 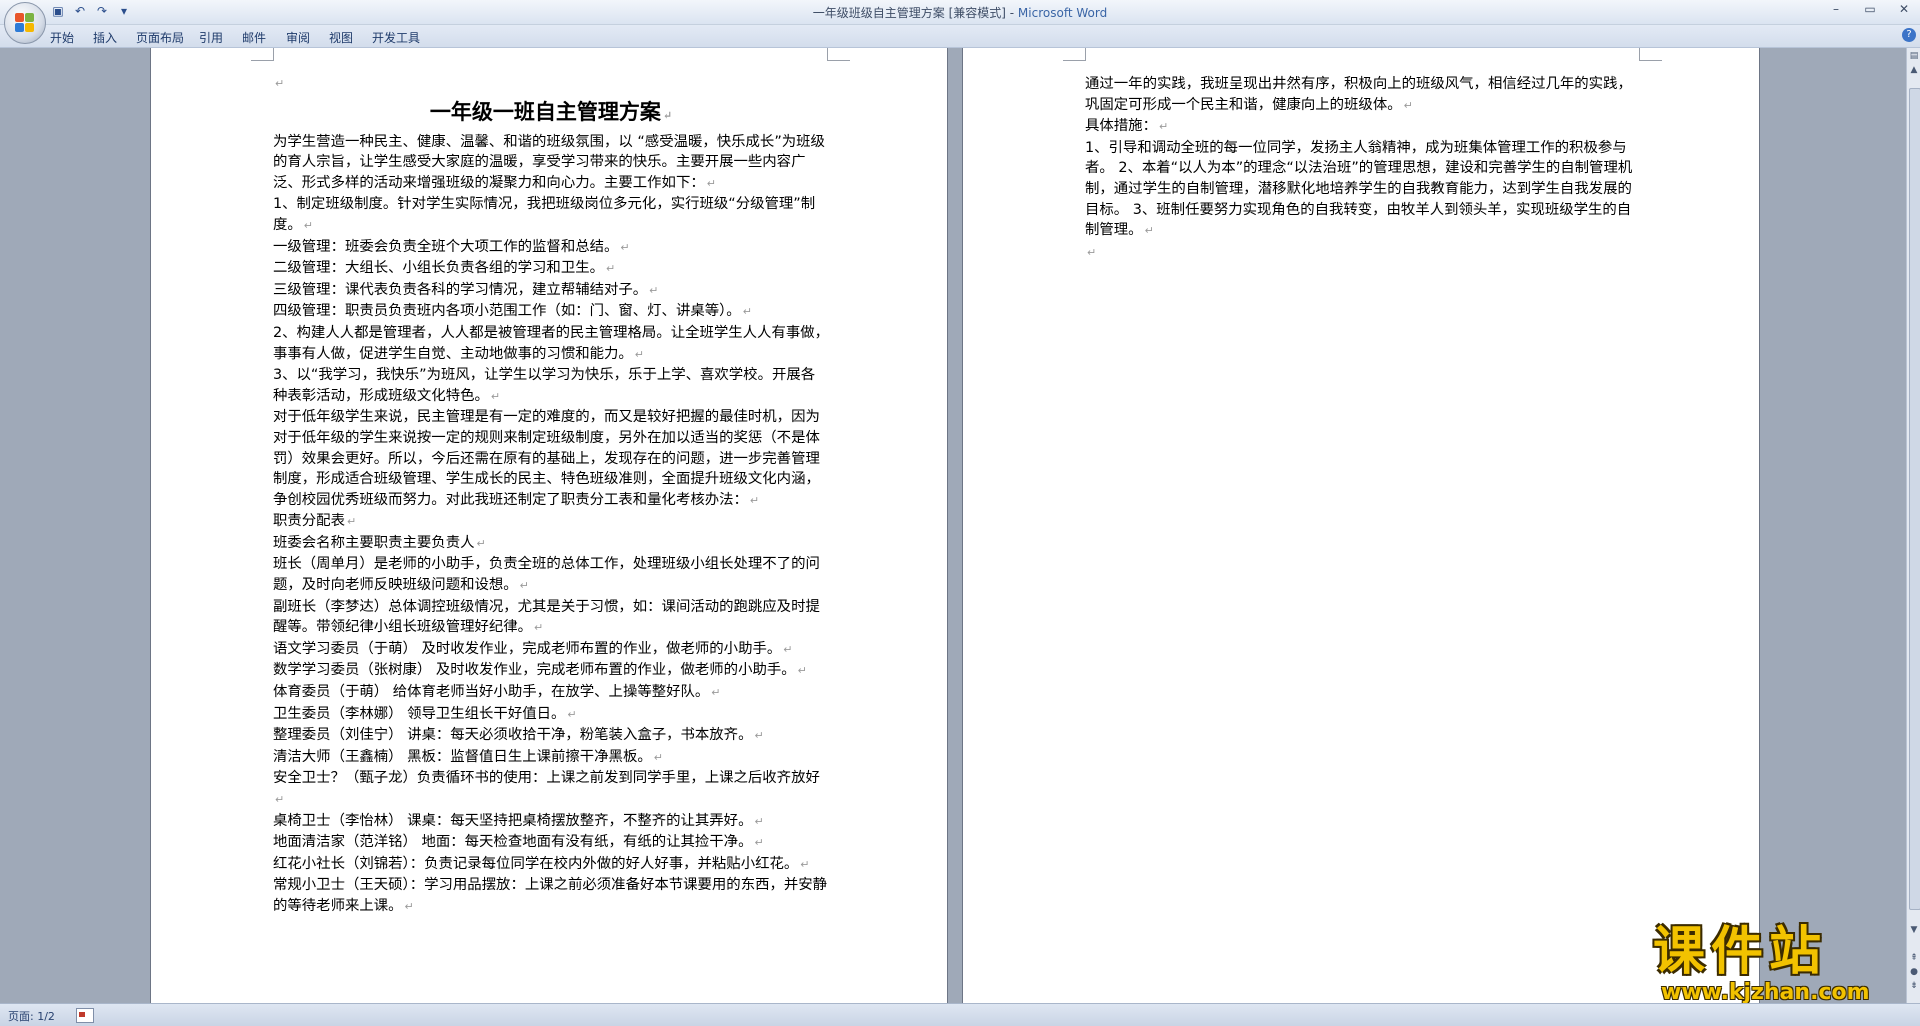 What do you see at coordinates (1904, 9) in the screenshot?
I see `close-icon: ✕` at bounding box center [1904, 9].